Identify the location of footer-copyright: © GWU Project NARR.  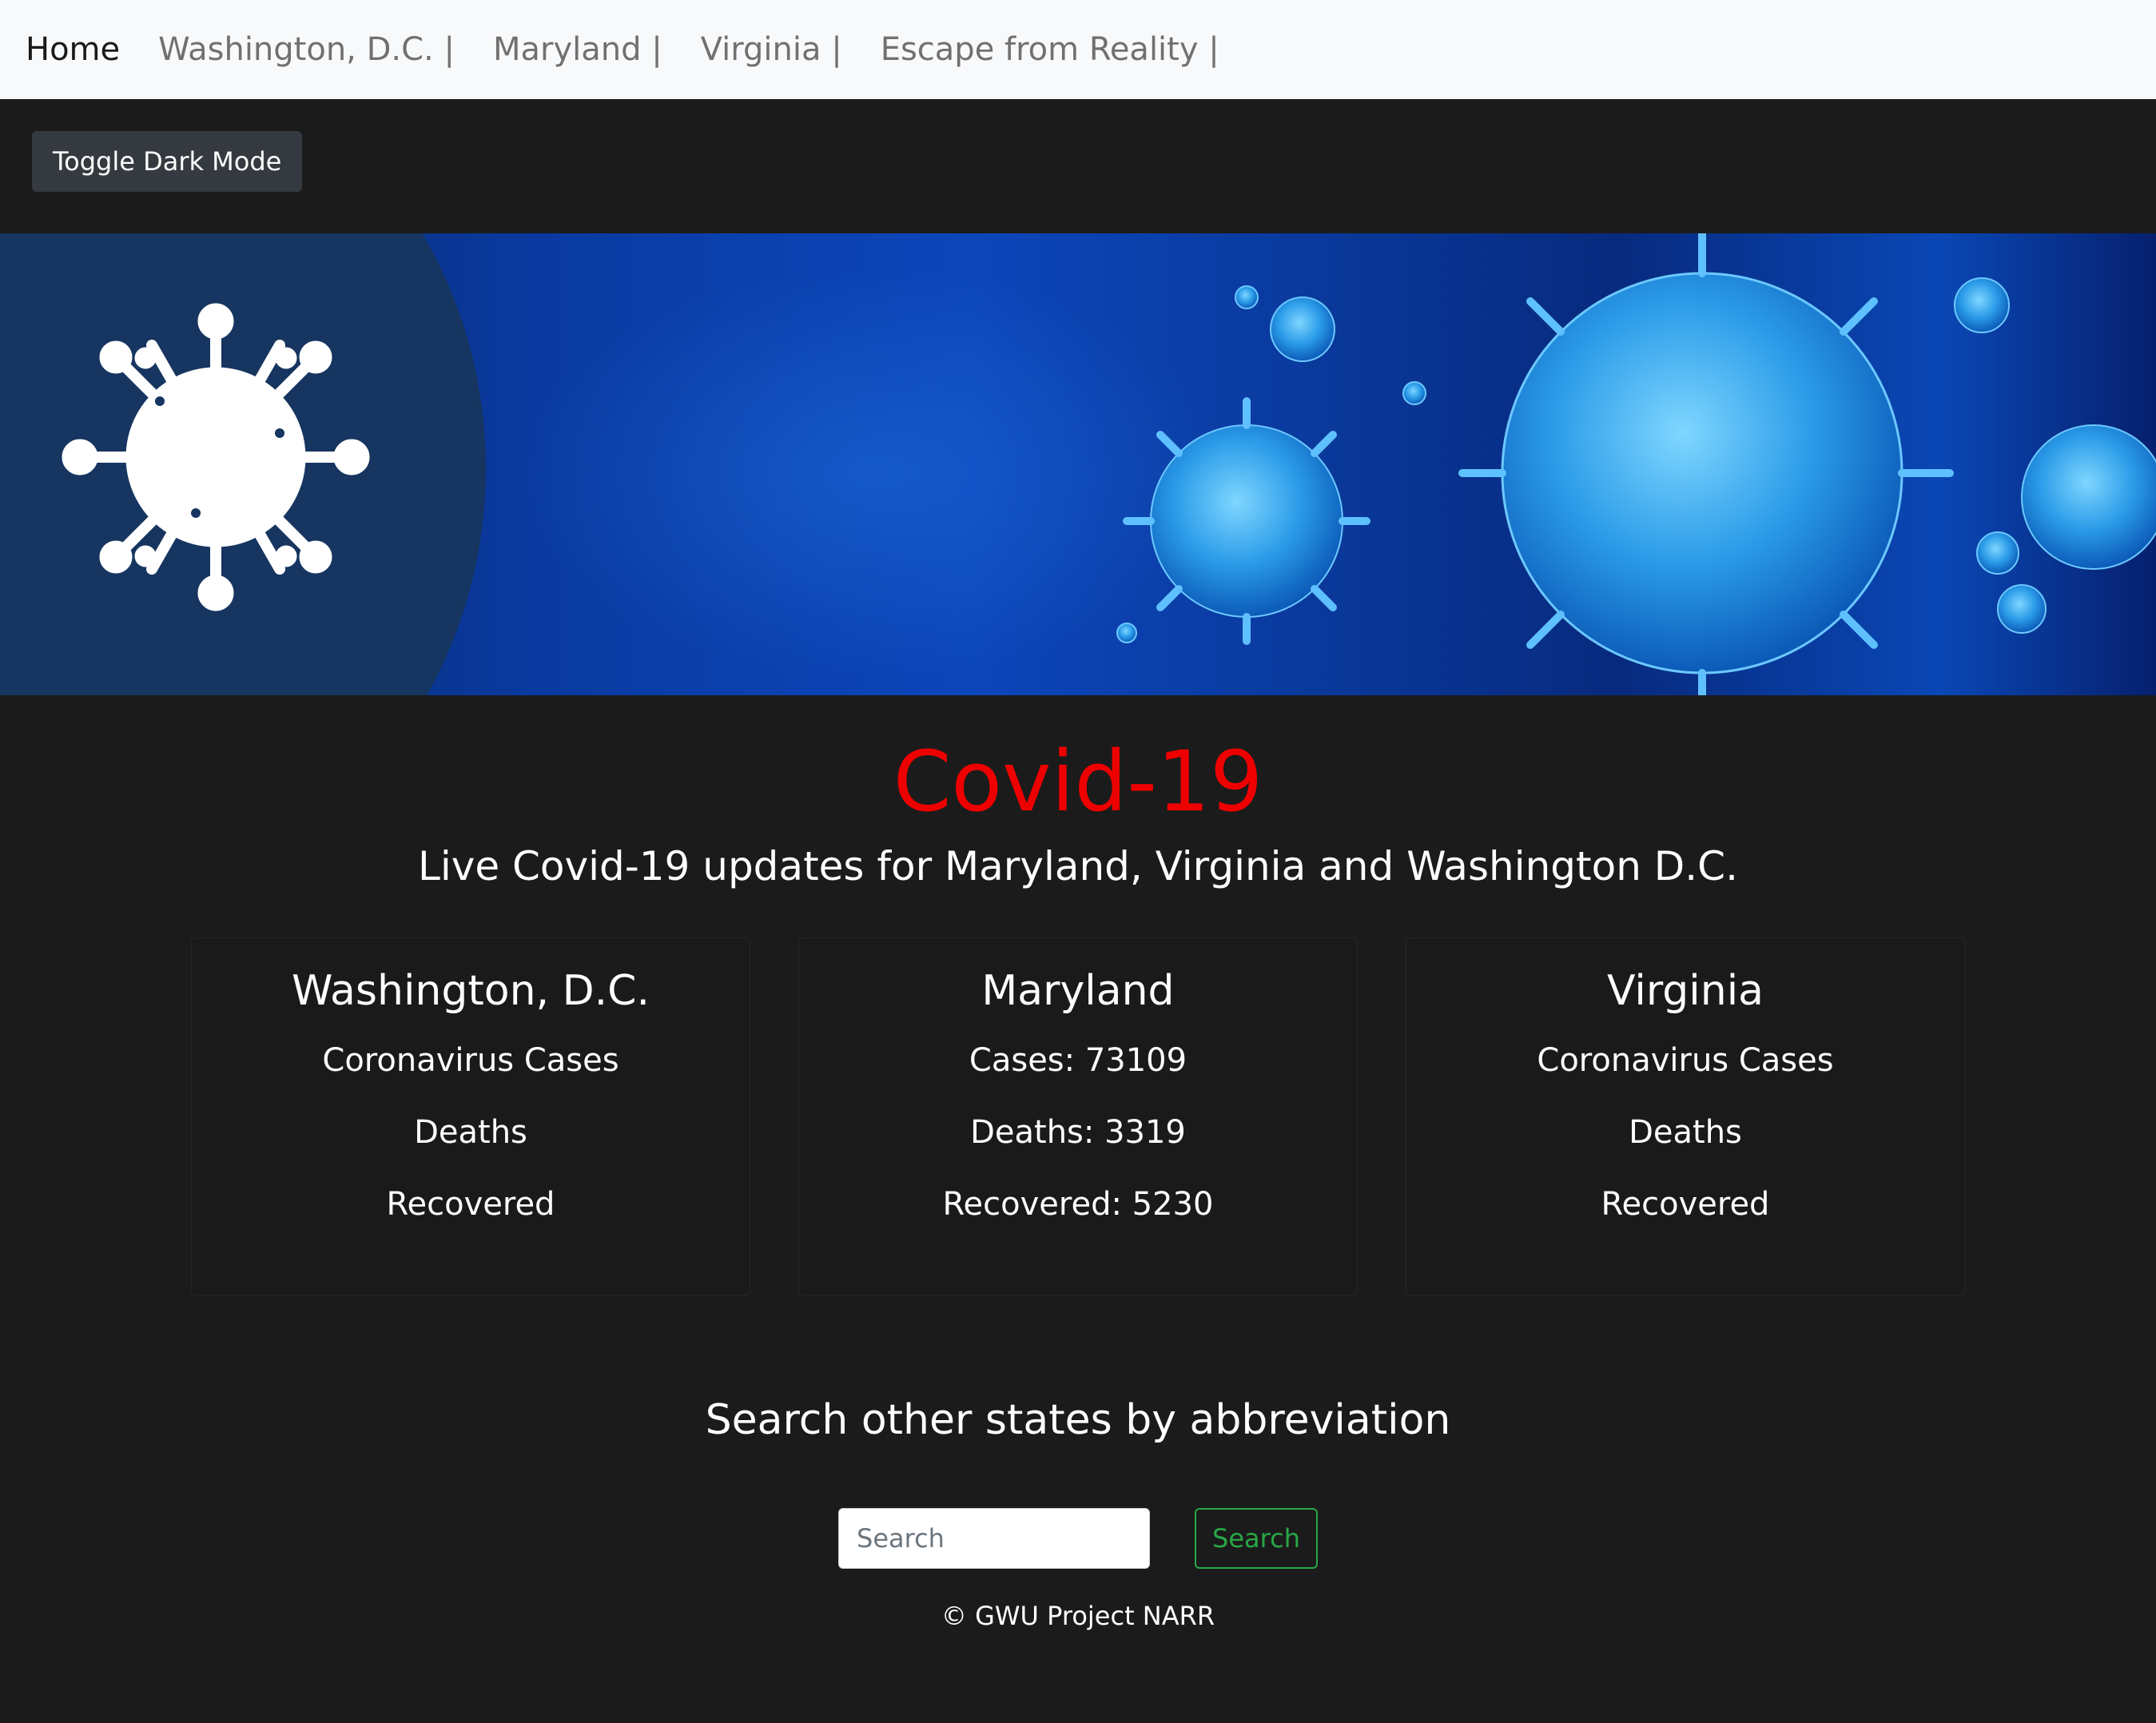
(1078, 1615).